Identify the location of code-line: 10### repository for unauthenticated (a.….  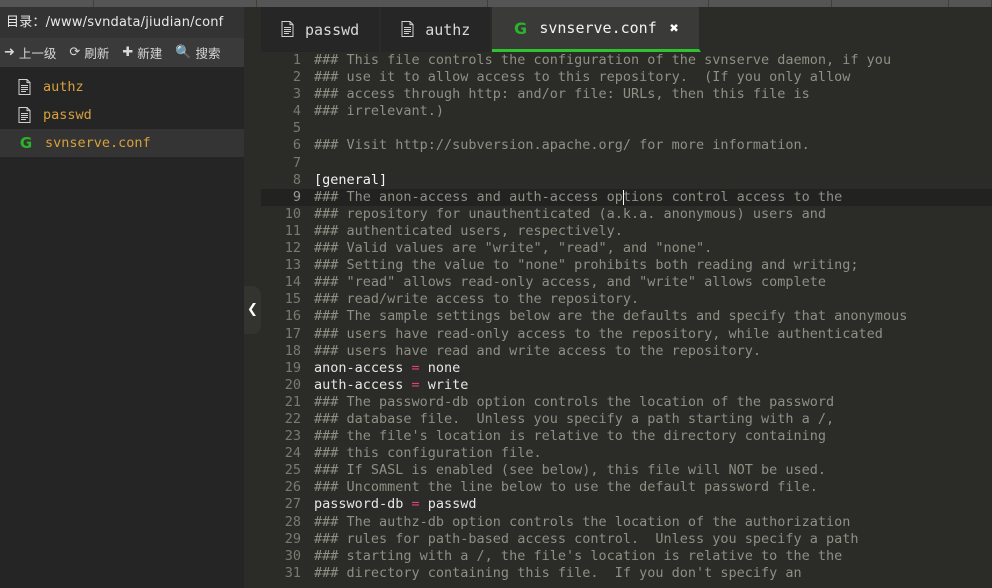
(626, 214).